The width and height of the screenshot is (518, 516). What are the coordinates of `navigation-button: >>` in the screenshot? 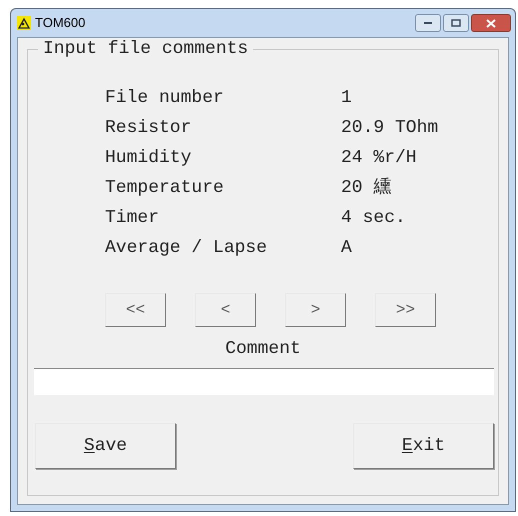 It's located at (405, 310).